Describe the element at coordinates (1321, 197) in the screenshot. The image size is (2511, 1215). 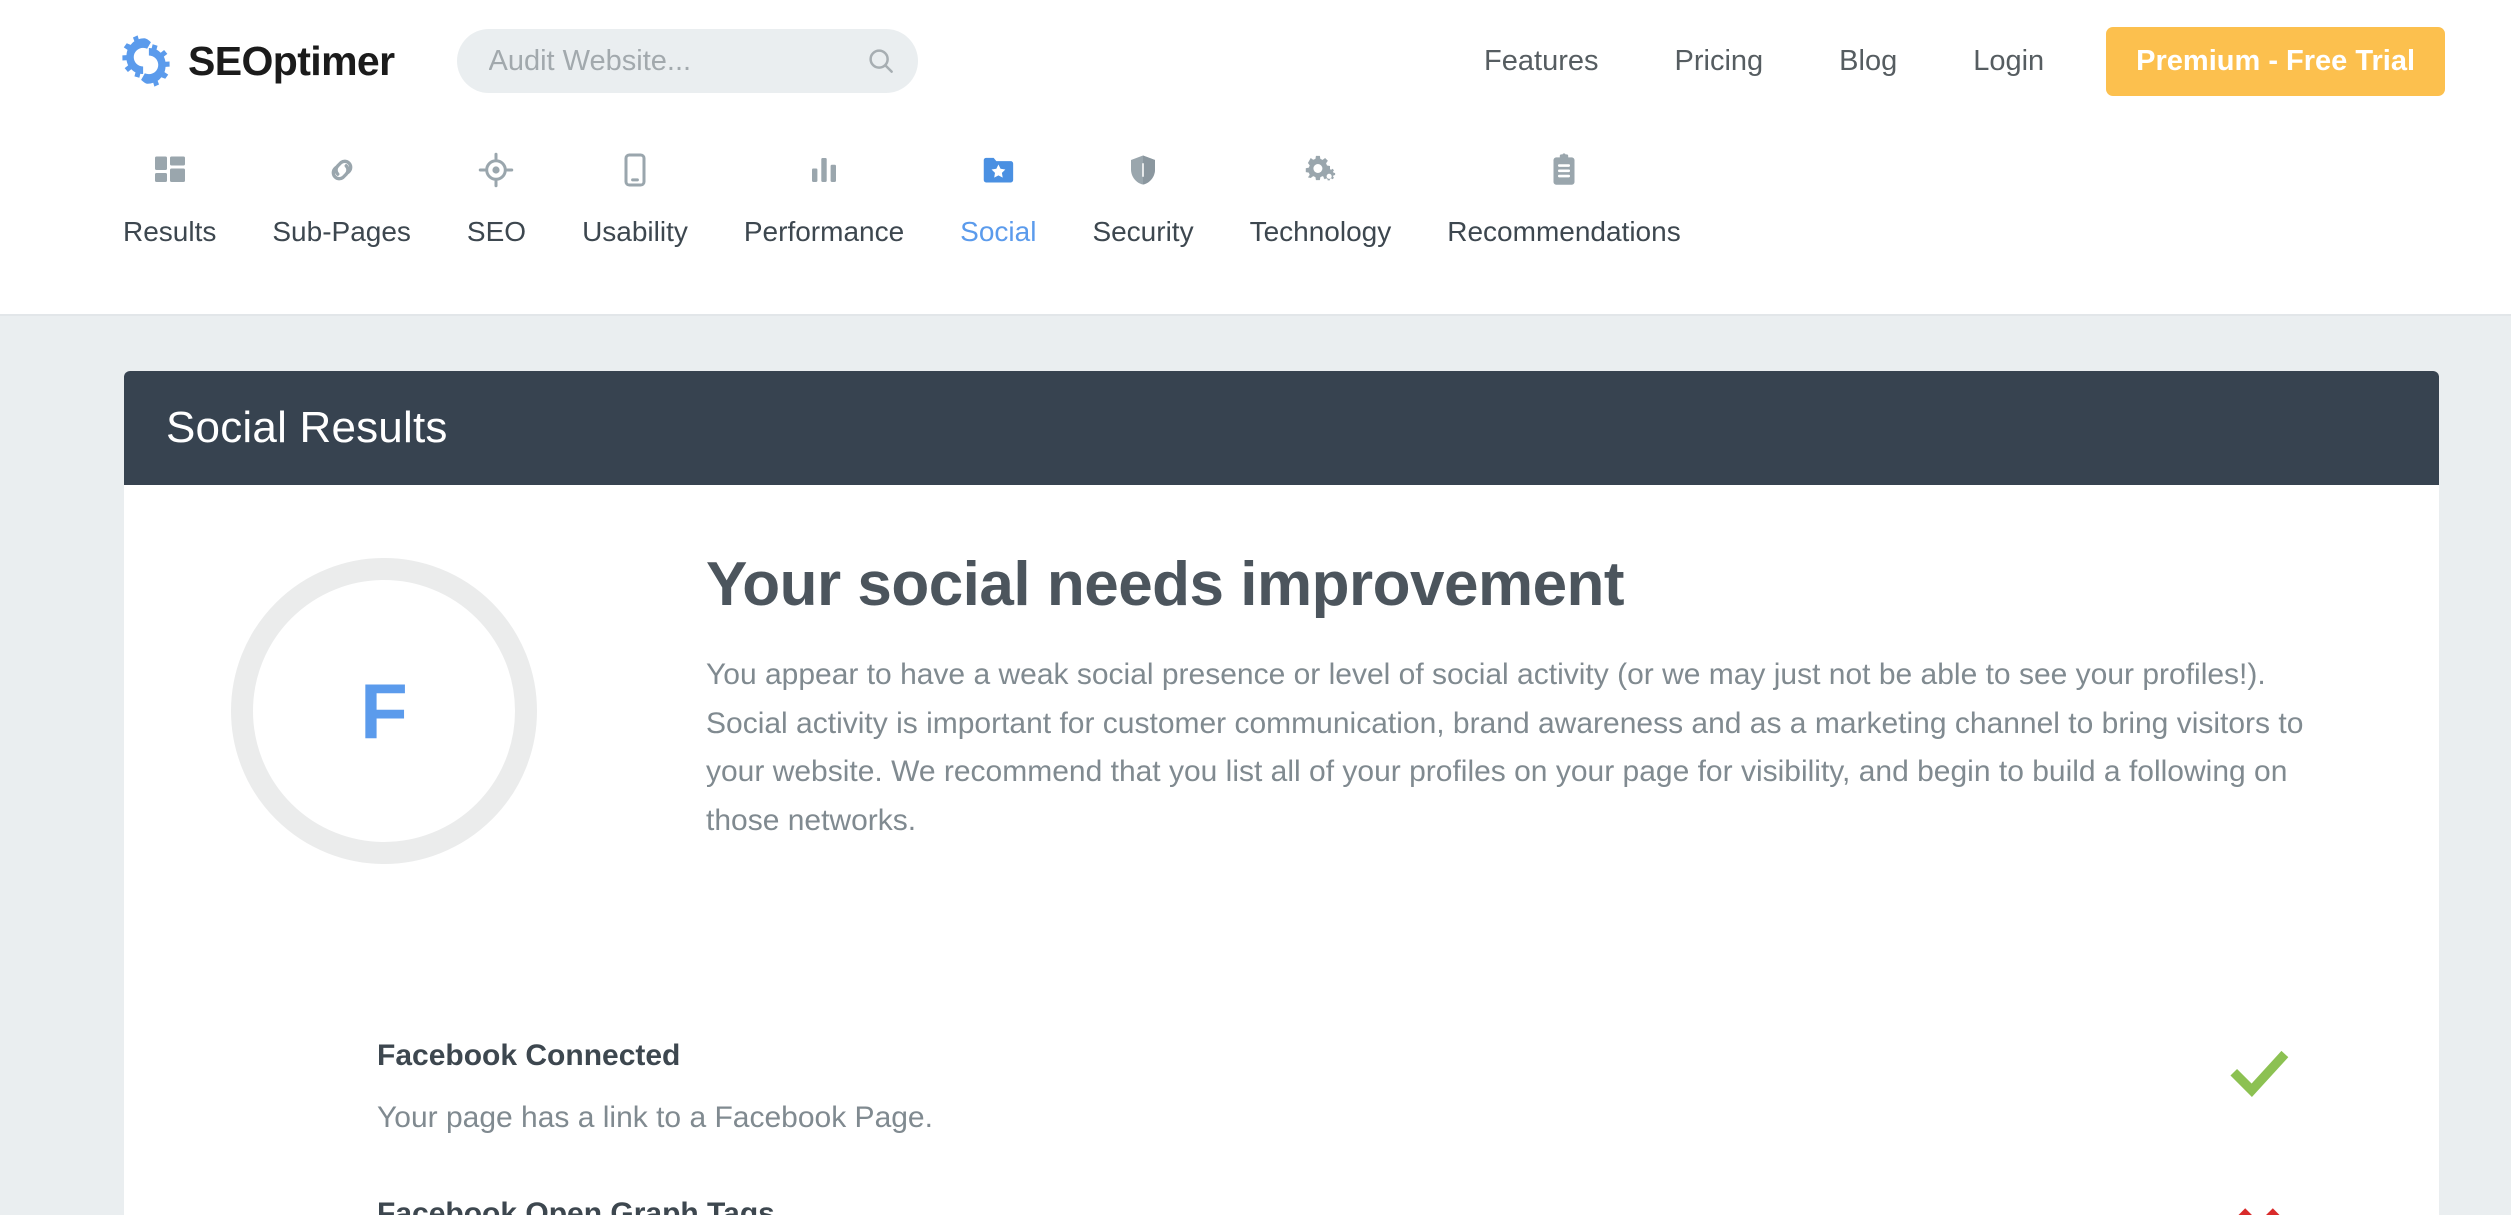
I see `tab-technology: Technology` at that location.